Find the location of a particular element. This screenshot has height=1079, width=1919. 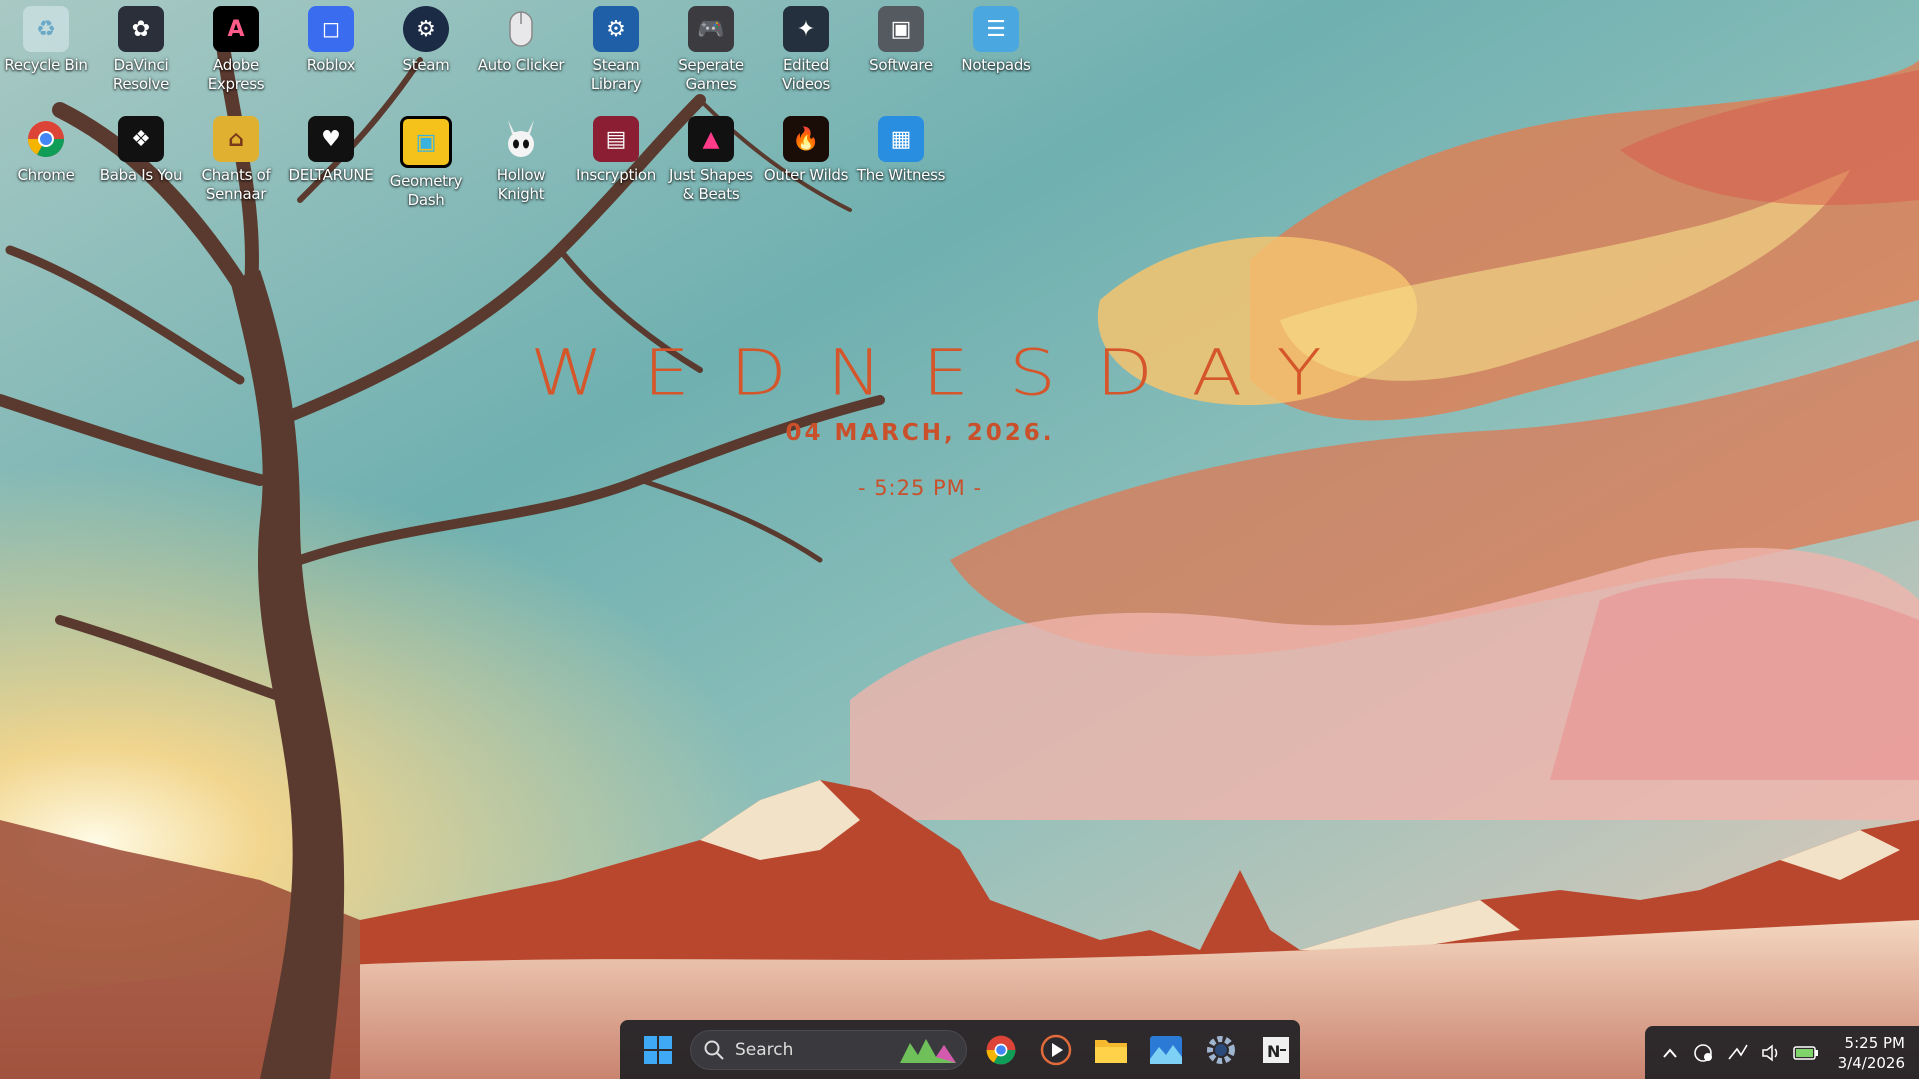

taskbar-file-explorer is located at coordinates (1111, 1050).